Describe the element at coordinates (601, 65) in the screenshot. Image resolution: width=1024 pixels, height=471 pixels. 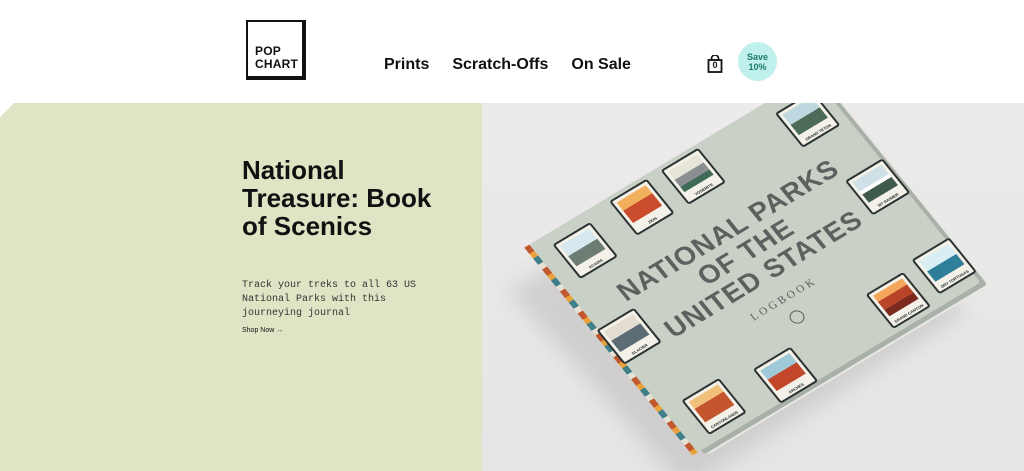
I see `nav-on-sale: On Sale` at that location.